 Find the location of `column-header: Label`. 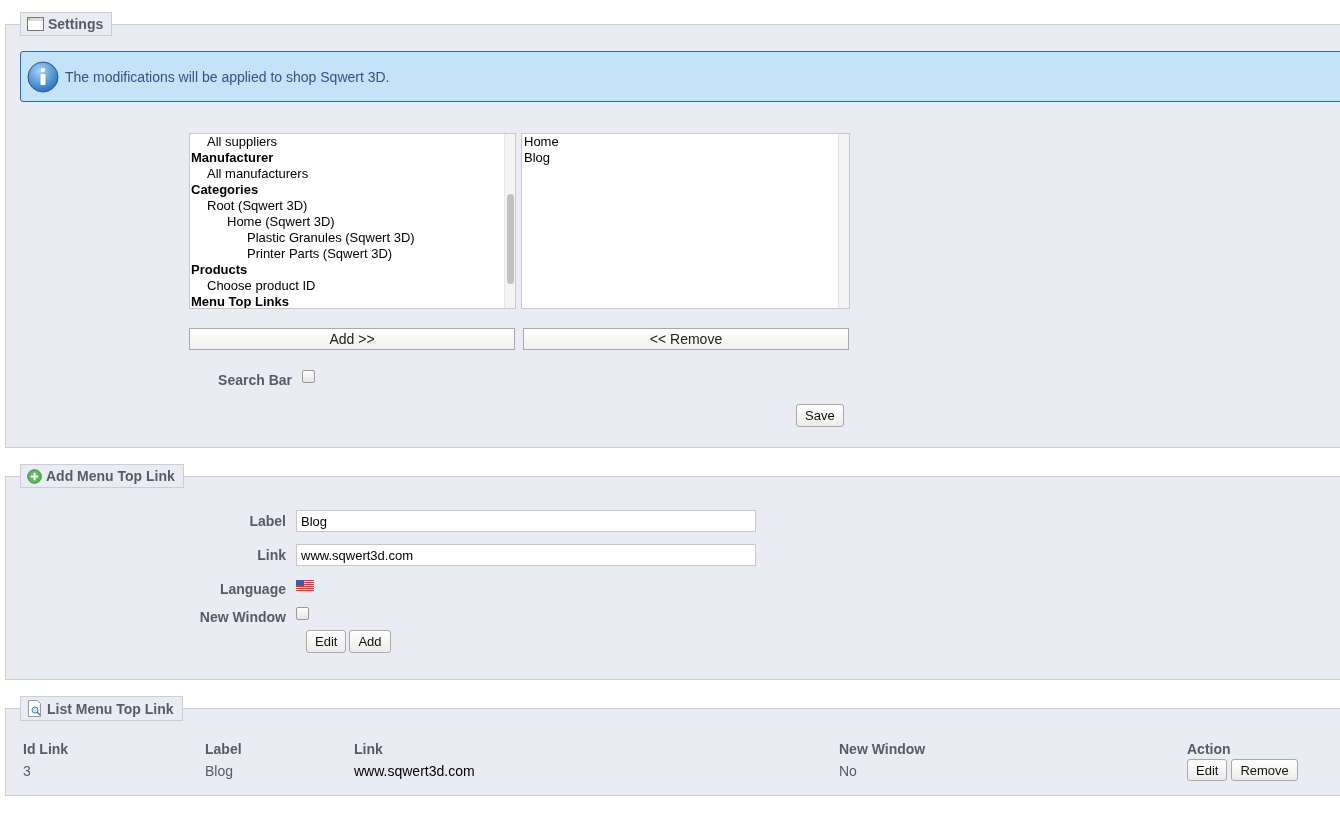

column-header: Label is located at coordinates (224, 749).